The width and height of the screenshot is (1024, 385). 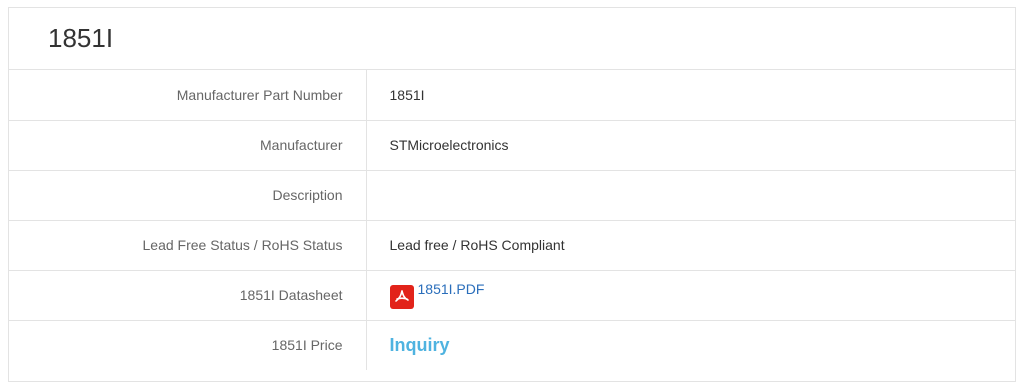 What do you see at coordinates (401, 297) in the screenshot?
I see `pdf-icon` at bounding box center [401, 297].